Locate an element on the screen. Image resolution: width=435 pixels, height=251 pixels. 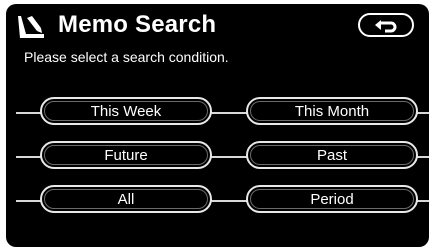
option-this-week-button: This Week is located at coordinates (126, 111).